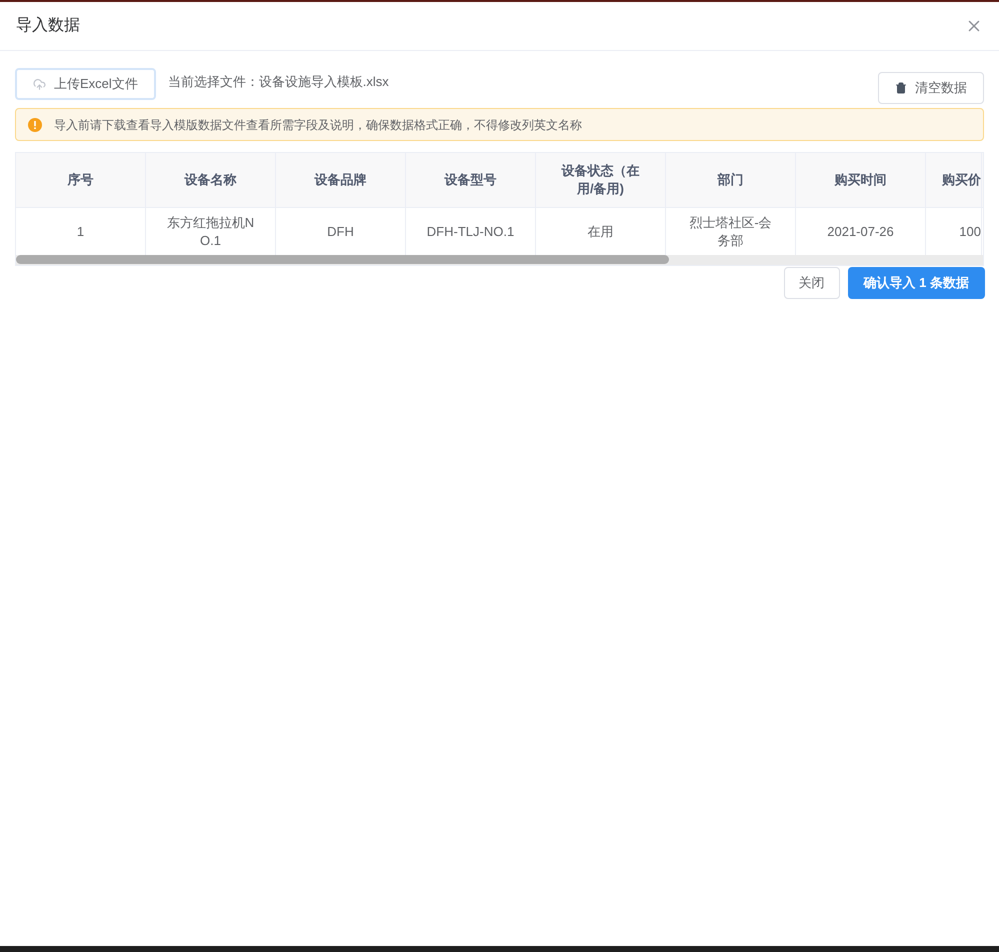  I want to click on close-button: 关闭, so click(812, 283).